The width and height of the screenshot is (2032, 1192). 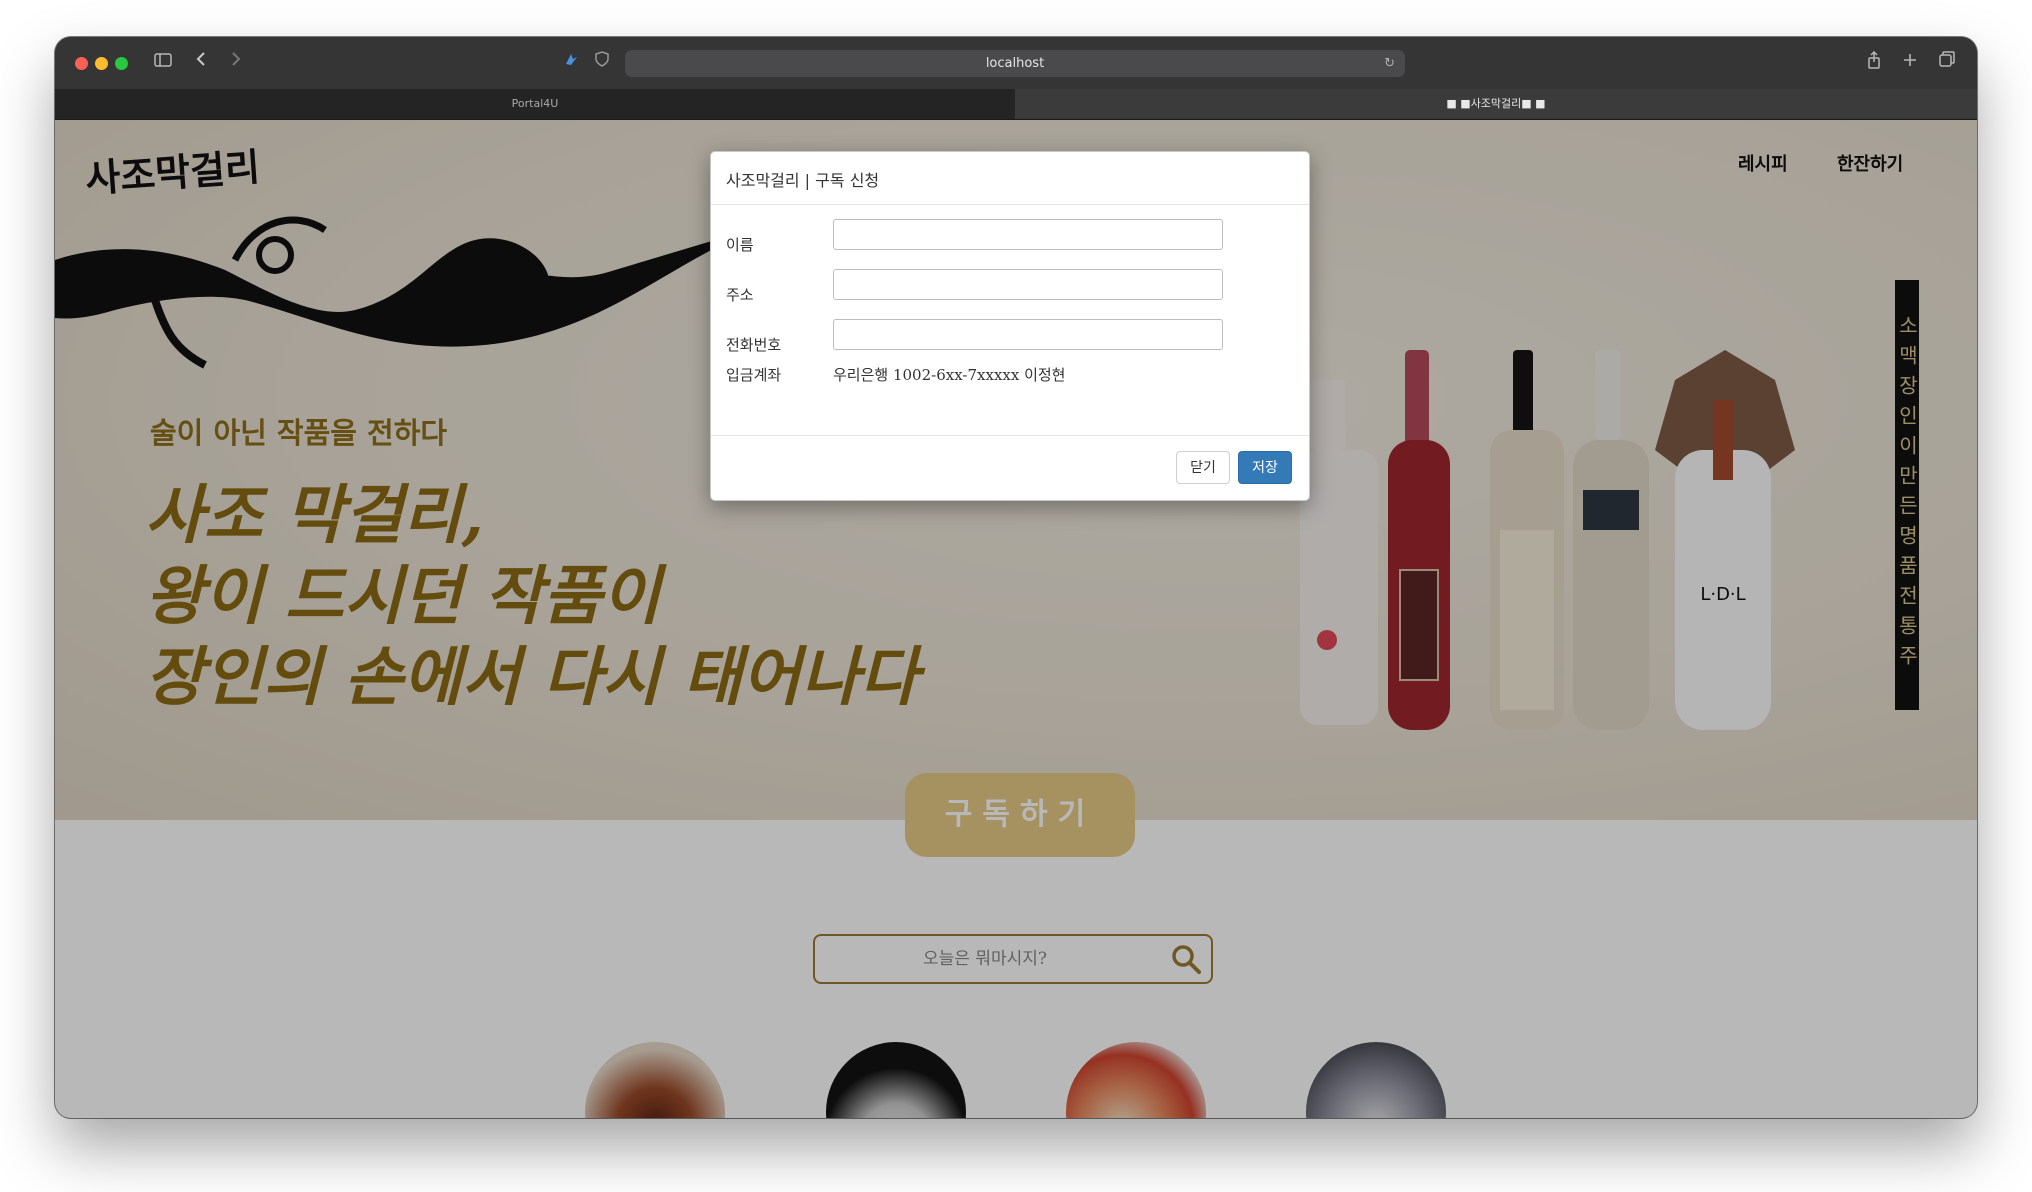 What do you see at coordinates (1389, 63) in the screenshot?
I see `reload-icon: ↻` at bounding box center [1389, 63].